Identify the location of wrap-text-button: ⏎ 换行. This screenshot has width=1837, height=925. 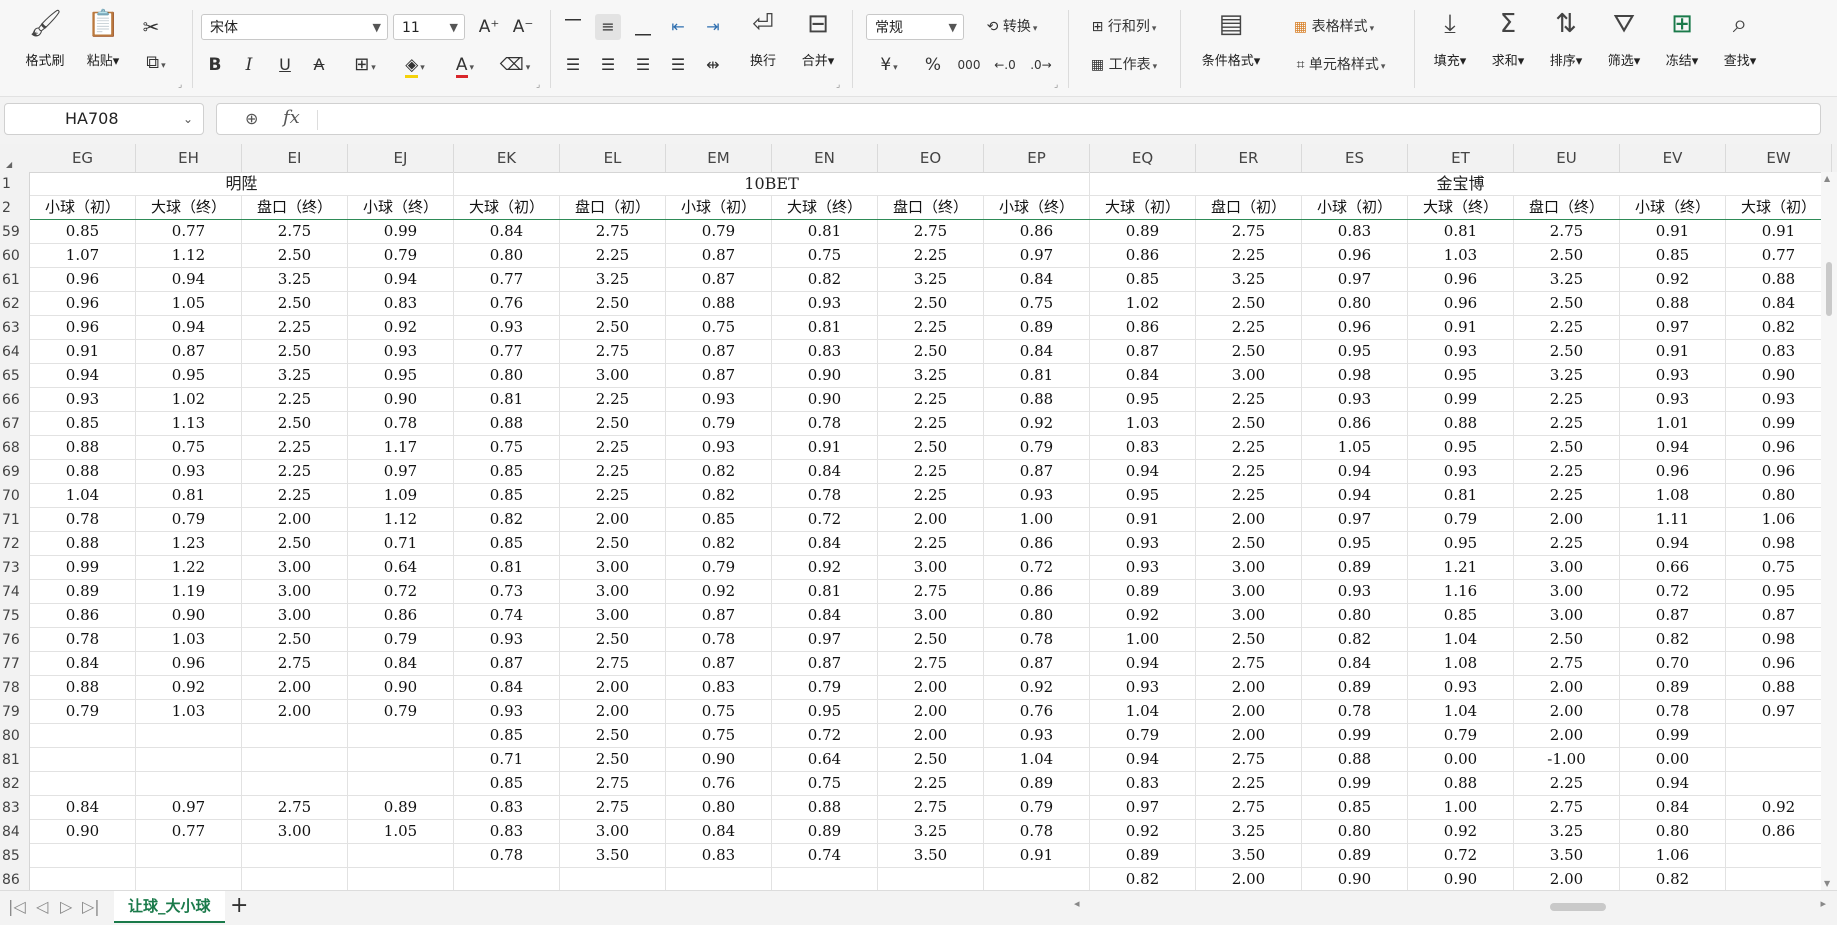
(763, 38).